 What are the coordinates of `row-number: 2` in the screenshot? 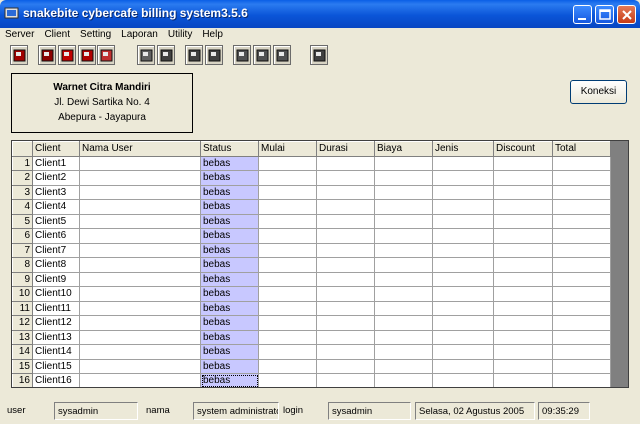 It's located at (22, 178).